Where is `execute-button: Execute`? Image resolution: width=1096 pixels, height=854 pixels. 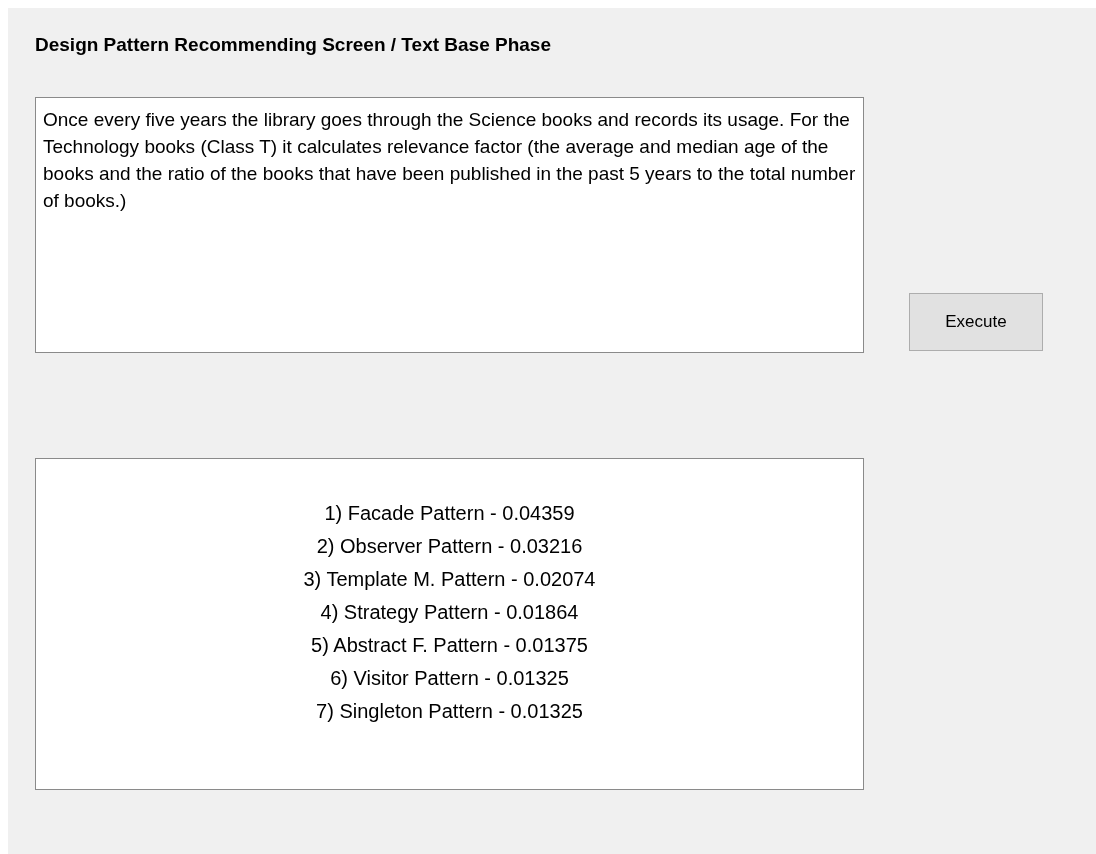
execute-button: Execute is located at coordinates (976, 322).